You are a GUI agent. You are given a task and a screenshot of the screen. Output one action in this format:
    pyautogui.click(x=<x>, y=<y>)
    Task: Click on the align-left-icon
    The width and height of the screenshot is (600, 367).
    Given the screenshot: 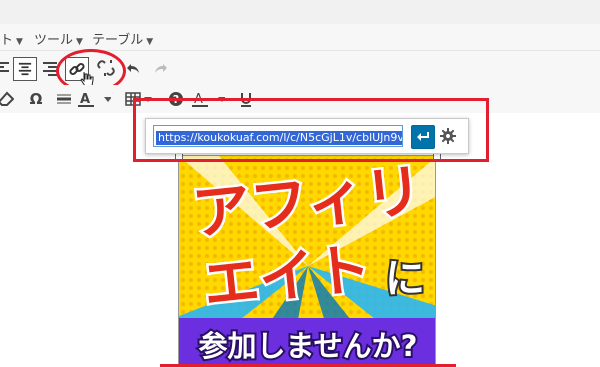 What is the action you would take?
    pyautogui.click(x=7, y=68)
    